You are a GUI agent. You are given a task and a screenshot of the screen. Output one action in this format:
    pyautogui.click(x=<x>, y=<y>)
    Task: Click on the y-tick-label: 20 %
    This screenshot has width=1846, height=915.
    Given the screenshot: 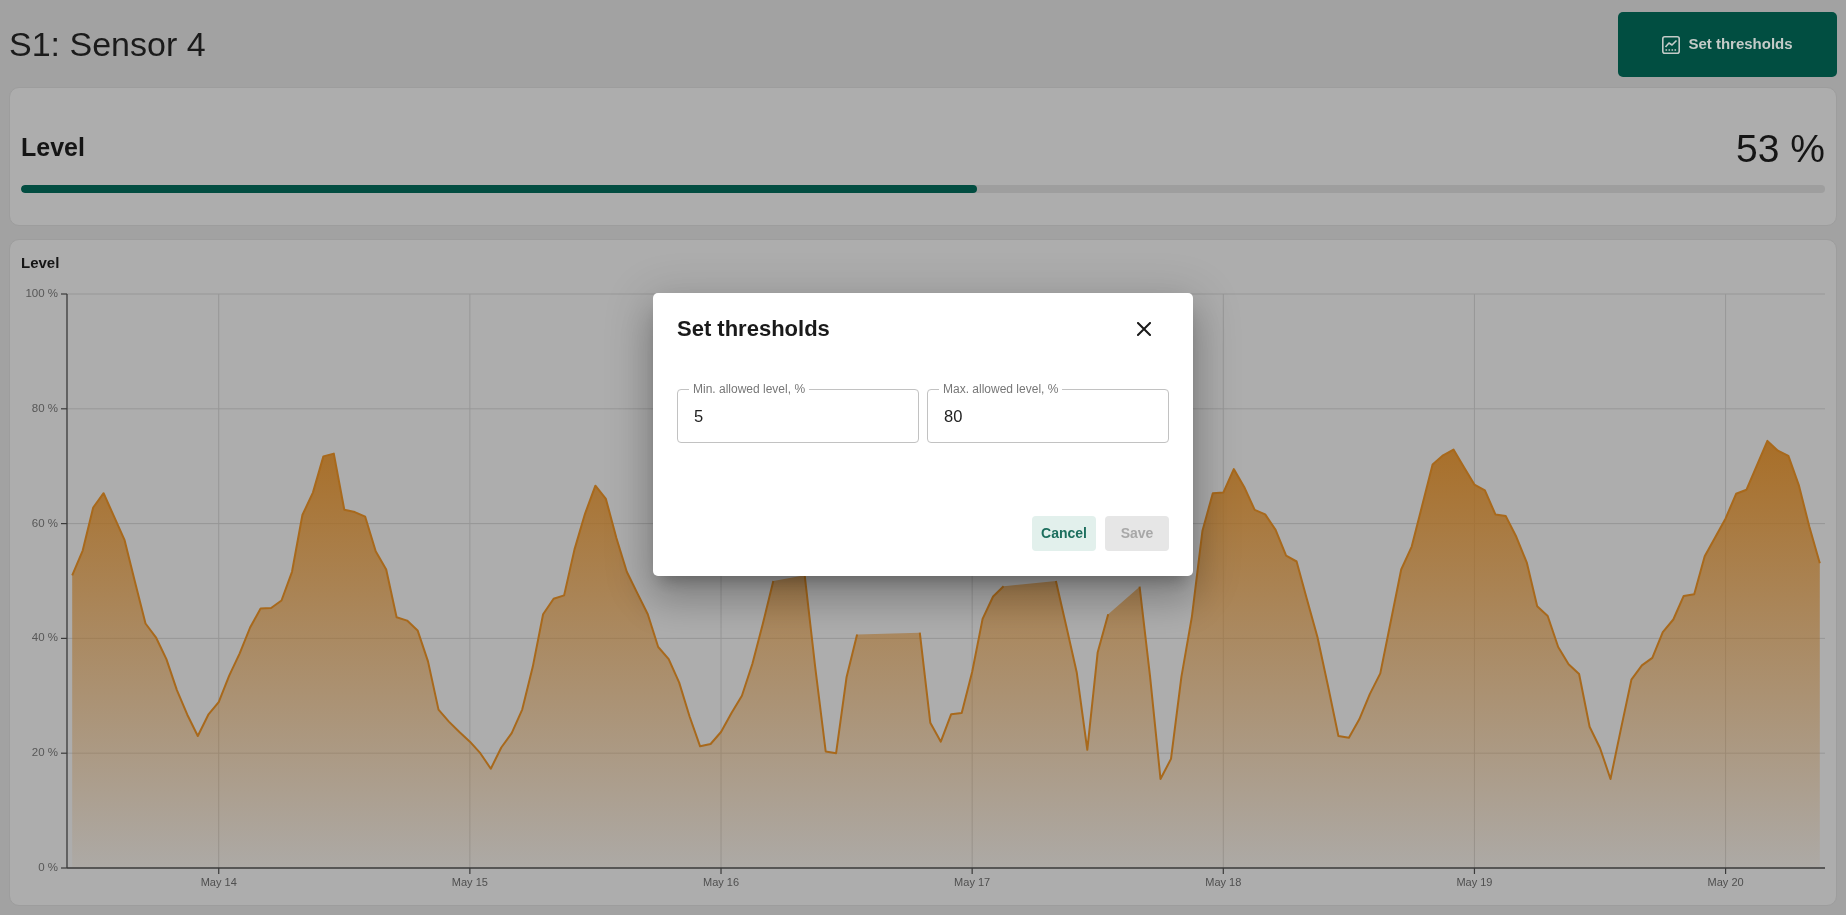 What is the action you would take?
    pyautogui.click(x=44, y=752)
    